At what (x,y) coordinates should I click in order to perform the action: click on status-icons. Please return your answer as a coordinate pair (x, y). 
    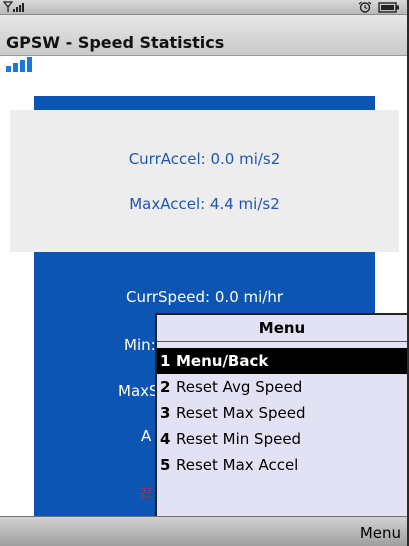
    Looking at the image, I should click on (378, 7).